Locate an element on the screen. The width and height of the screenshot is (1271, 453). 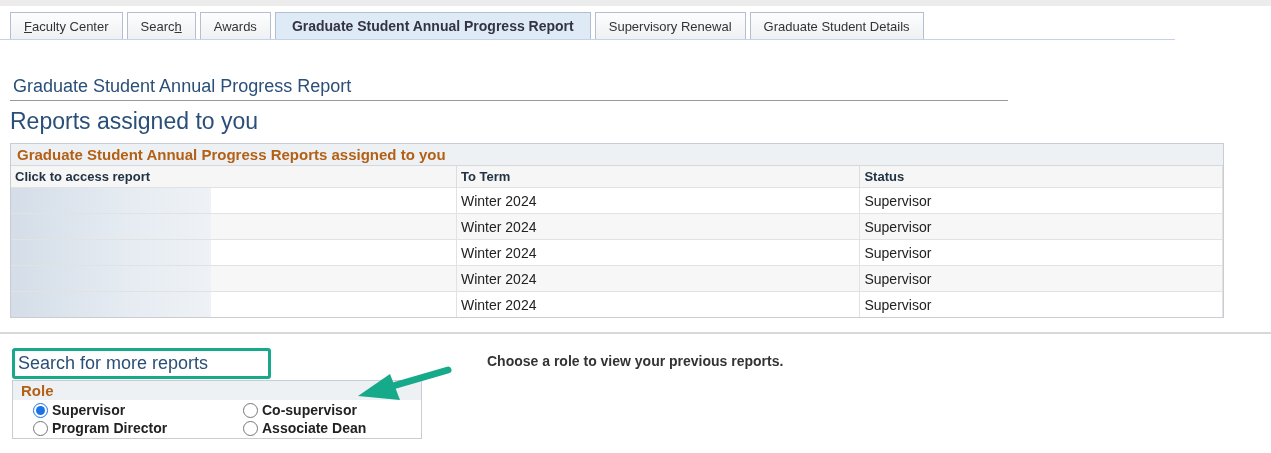
section-heading: Reports assigned to you is located at coordinates (135, 121).